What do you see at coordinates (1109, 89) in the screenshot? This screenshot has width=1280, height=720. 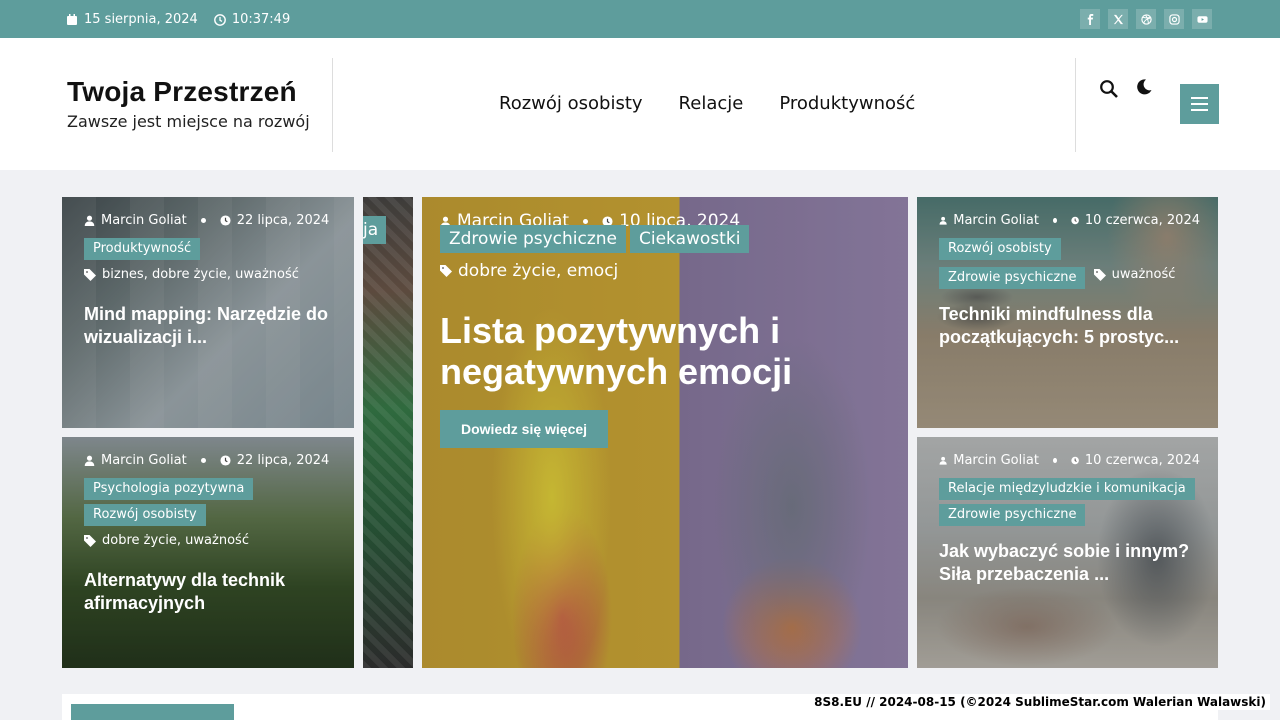 I see `search-icon` at bounding box center [1109, 89].